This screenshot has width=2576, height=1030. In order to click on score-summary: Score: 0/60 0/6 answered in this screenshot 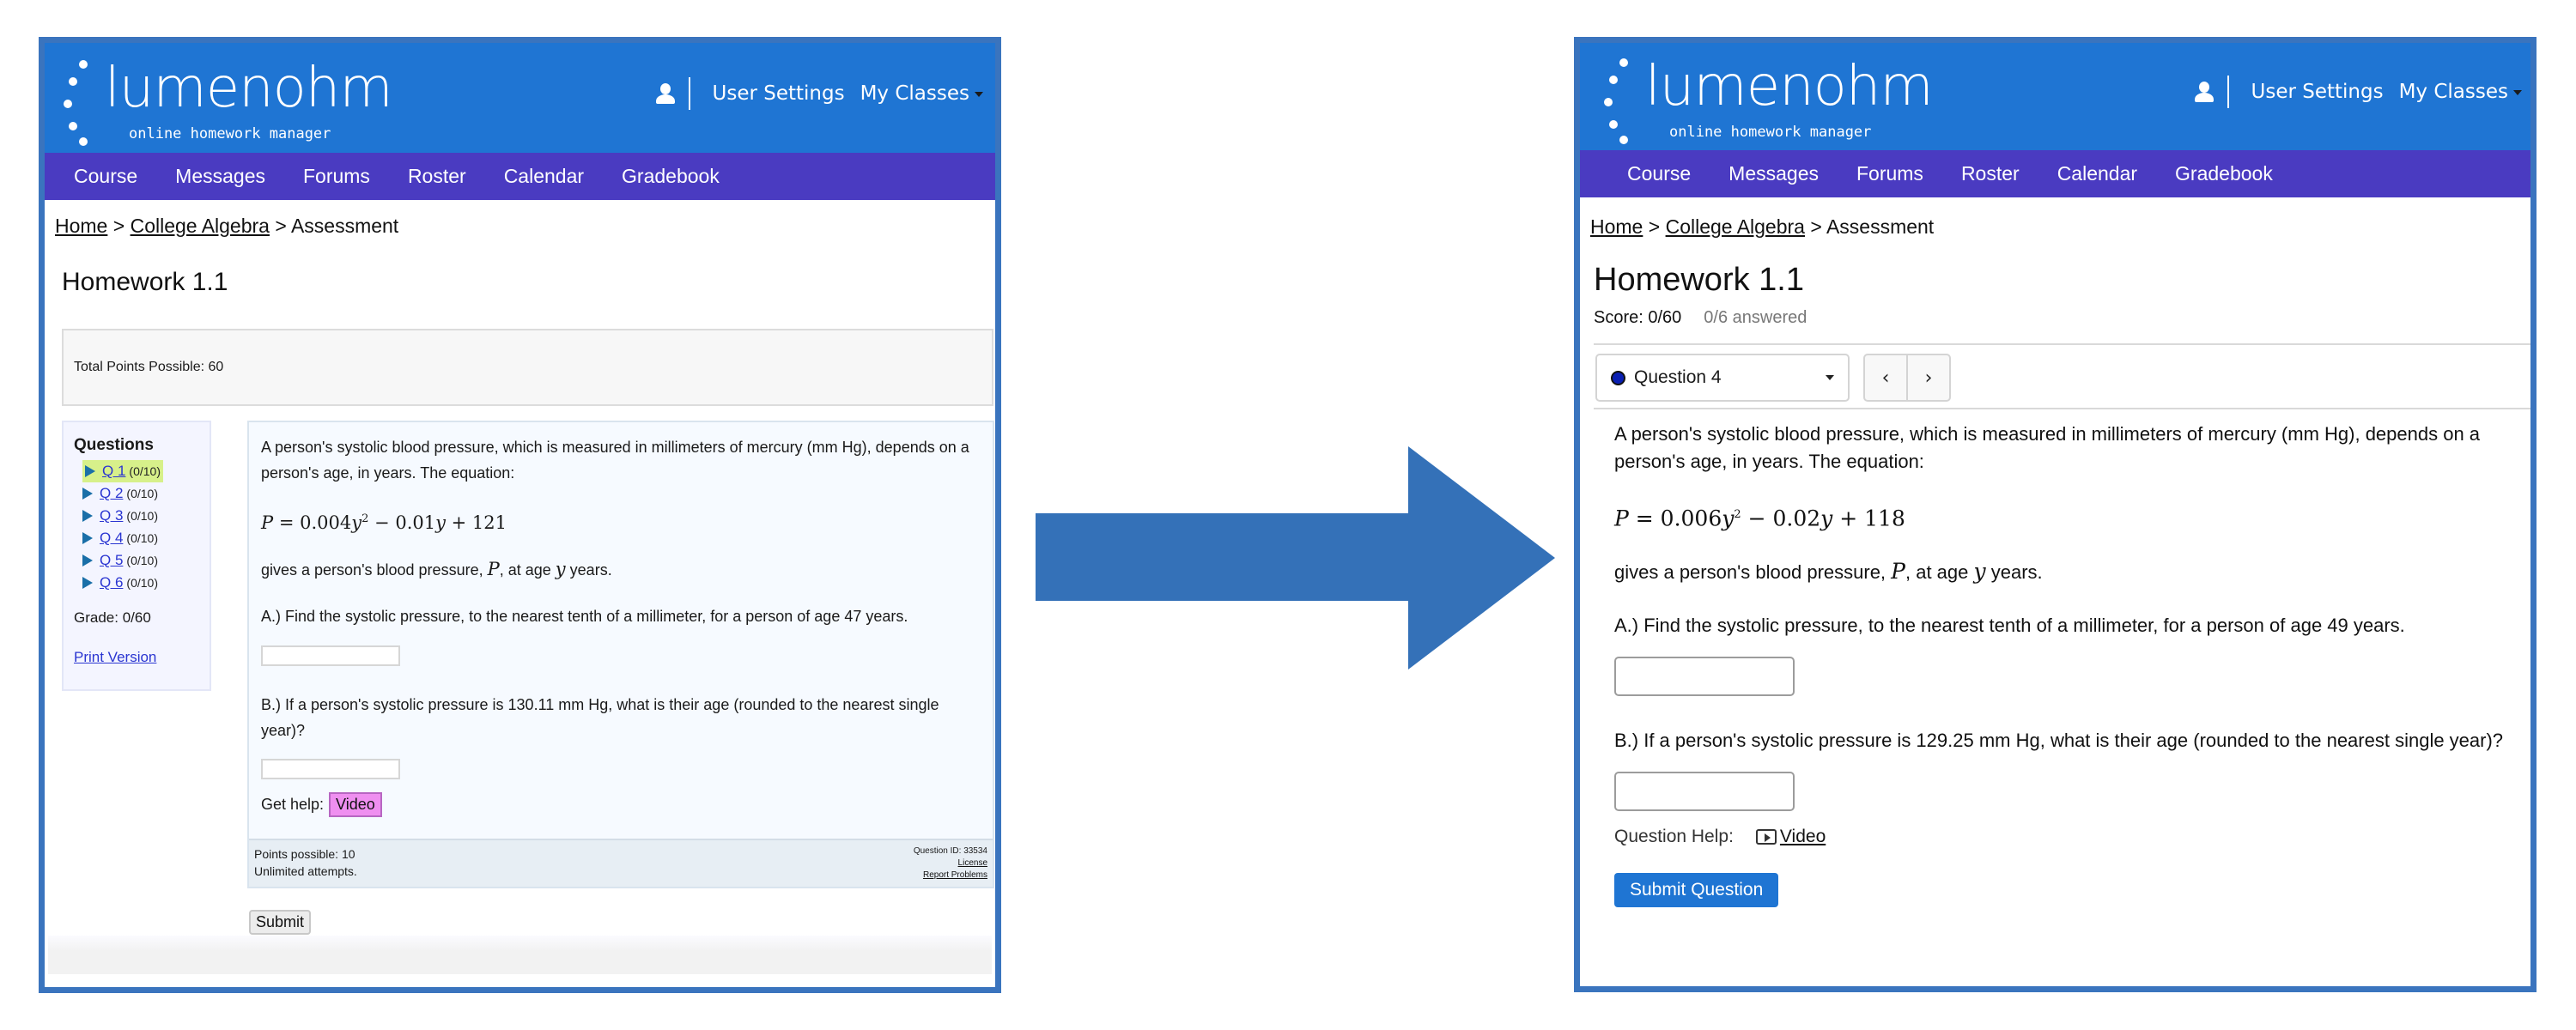, I will do `click(1700, 318)`.